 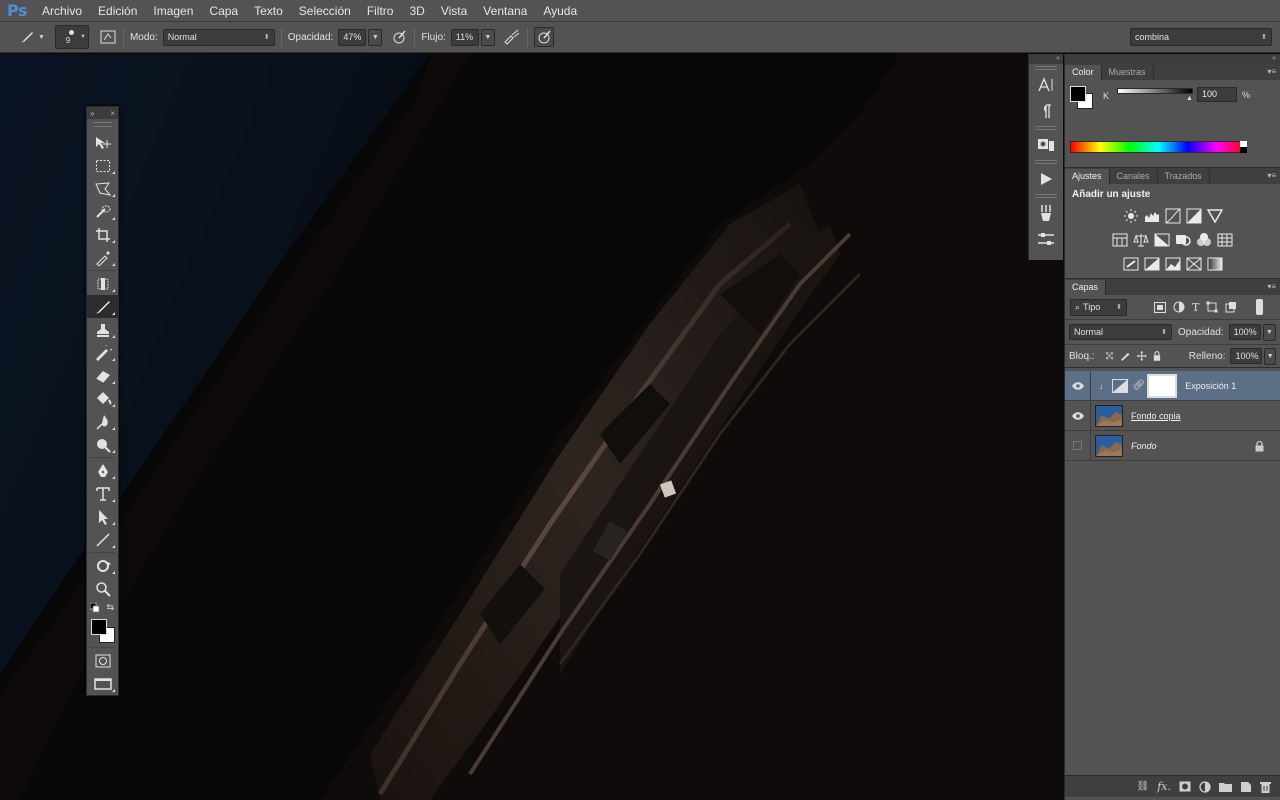 I want to click on opacity-input: 47%, so click(x=352, y=37).